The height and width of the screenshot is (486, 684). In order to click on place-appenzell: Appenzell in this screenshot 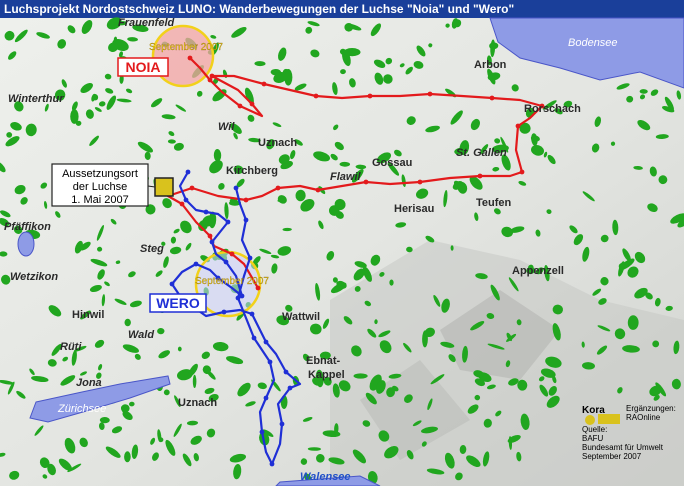, I will do `click(538, 271)`.